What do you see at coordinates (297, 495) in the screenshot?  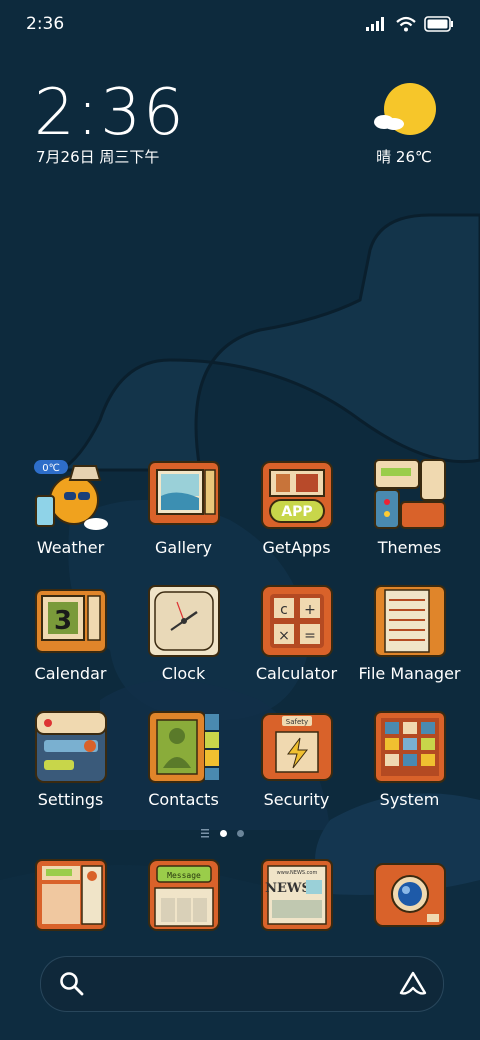 I see `getapps-icon: APP` at bounding box center [297, 495].